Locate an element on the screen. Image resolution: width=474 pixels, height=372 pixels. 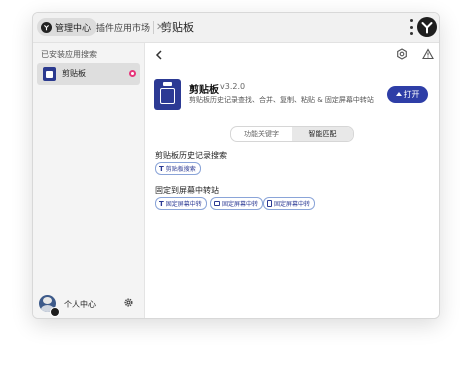
chip-pin-image: 固定屏幕中转 is located at coordinates (237, 203).